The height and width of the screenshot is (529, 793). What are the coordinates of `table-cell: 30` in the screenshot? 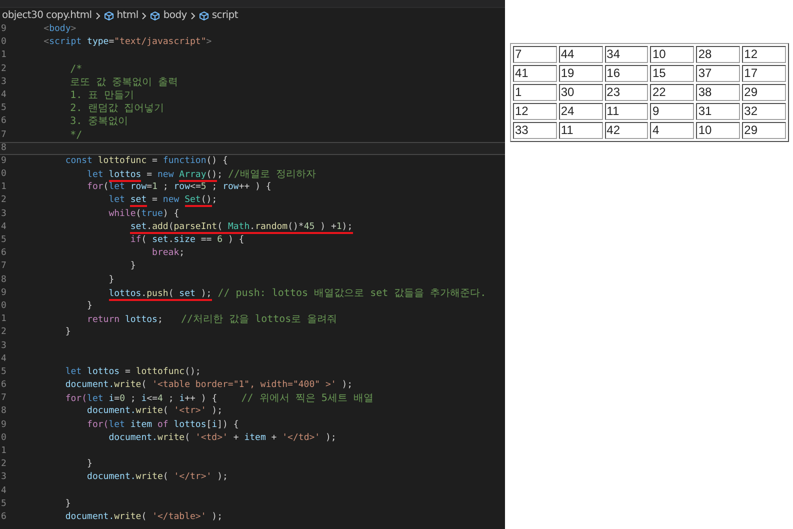 It's located at (580, 92).